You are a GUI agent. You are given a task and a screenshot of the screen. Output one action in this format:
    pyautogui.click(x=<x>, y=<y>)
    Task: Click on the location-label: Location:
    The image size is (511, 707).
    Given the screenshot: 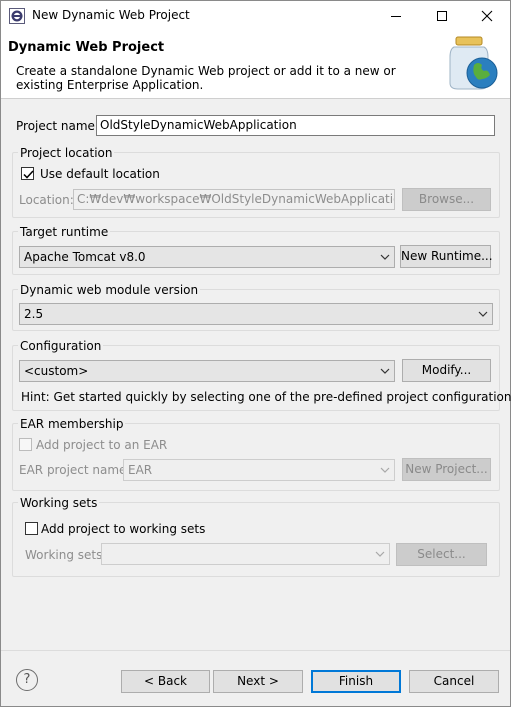 What is the action you would take?
    pyautogui.click(x=46, y=200)
    